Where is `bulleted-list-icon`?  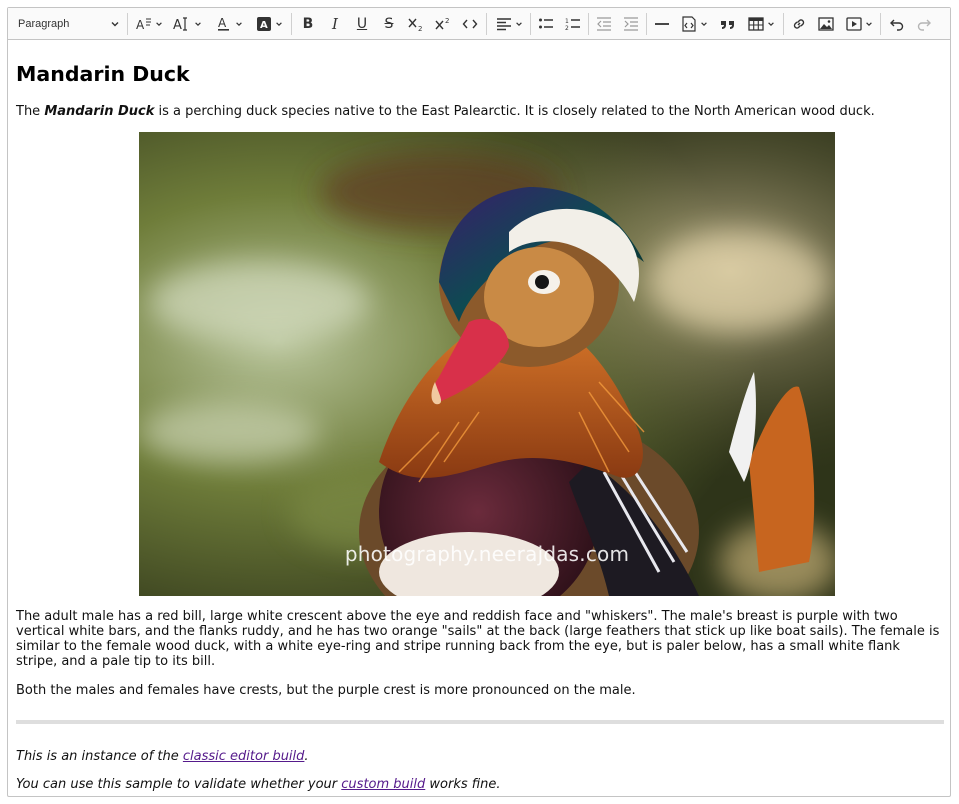 bulleted-list-icon is located at coordinates (546, 23).